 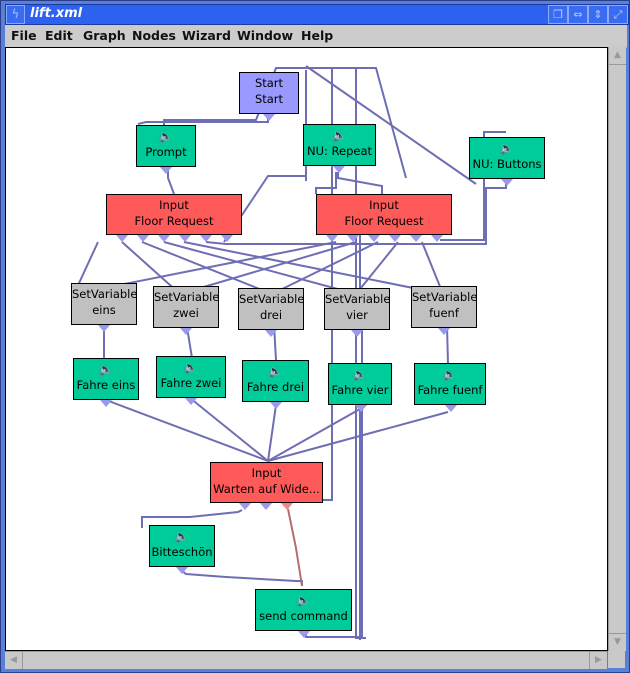 What do you see at coordinates (450, 387) in the screenshot?
I see `node-fahre-fuenf: 🔈 Fahre fuenf` at bounding box center [450, 387].